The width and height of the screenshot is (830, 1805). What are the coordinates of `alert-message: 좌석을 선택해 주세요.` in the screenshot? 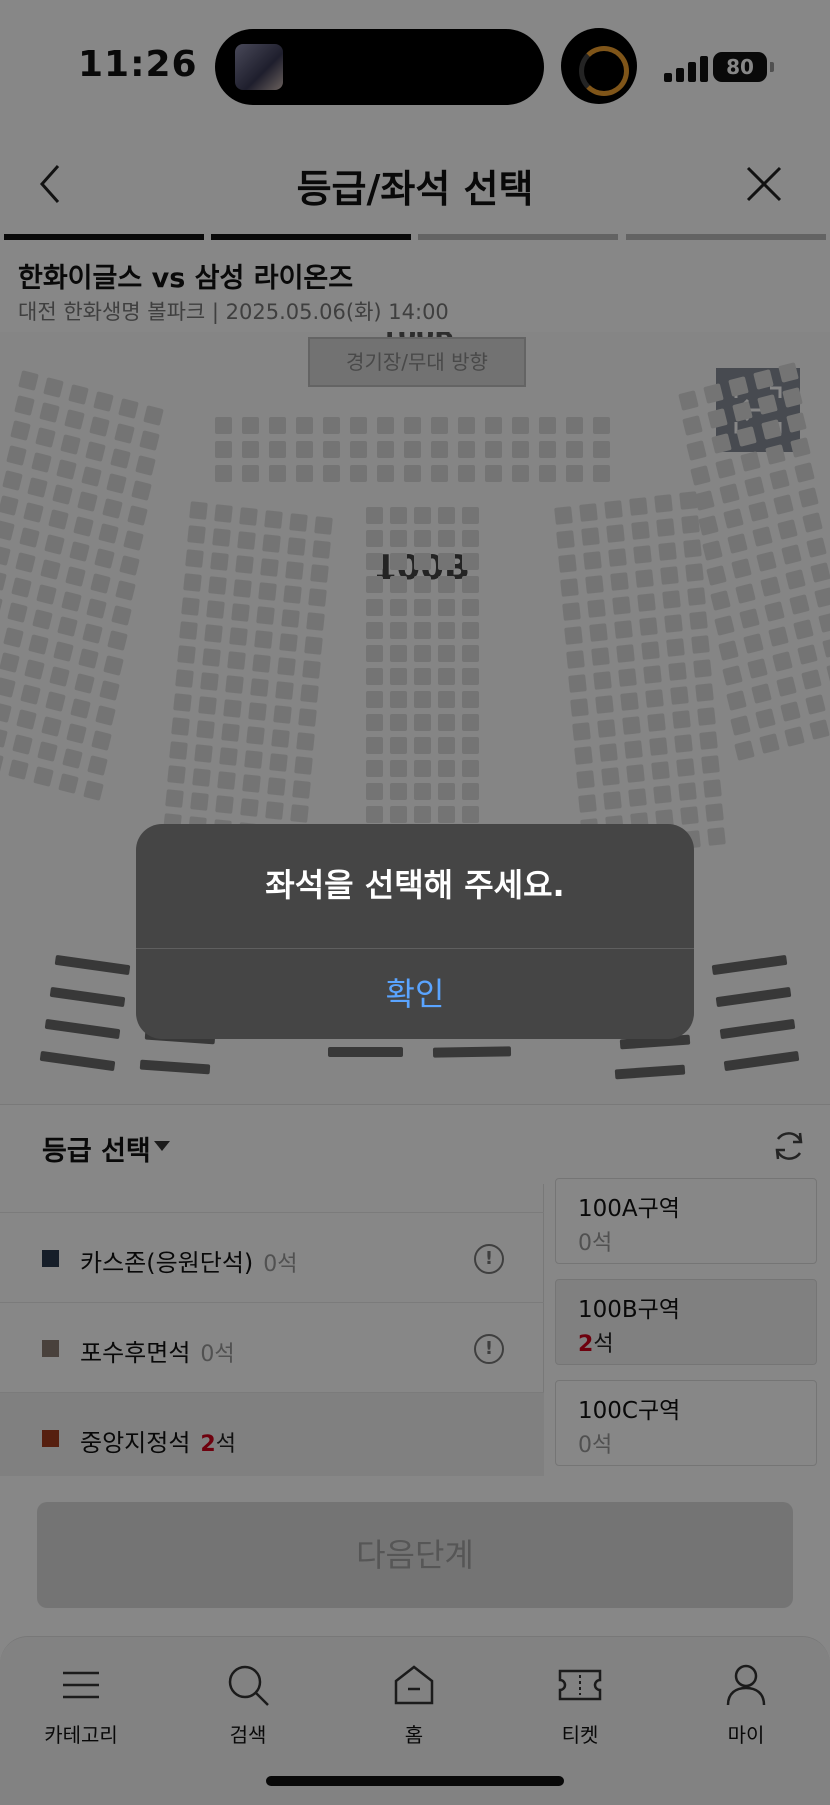 It's located at (415, 885).